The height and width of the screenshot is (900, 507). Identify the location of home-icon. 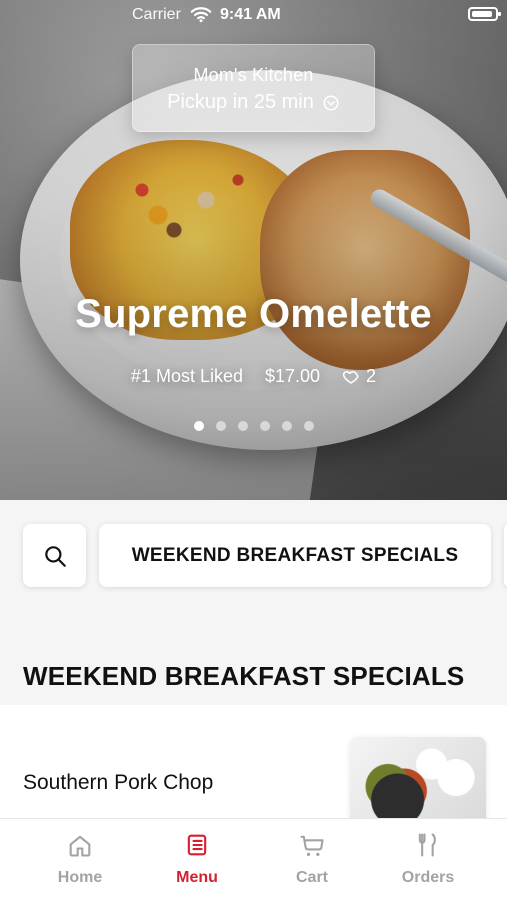
(80, 846).